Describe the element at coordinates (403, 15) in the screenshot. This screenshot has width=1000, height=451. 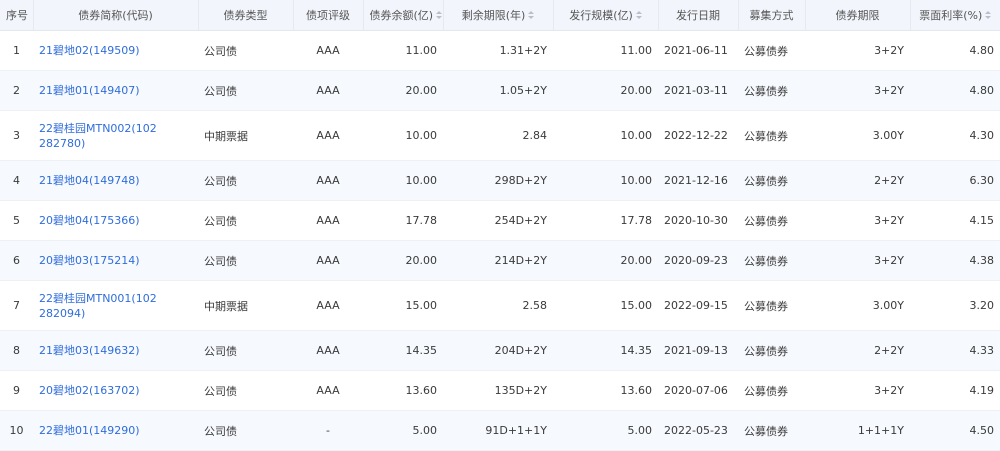
I see `col-balance: 债券余额(亿)` at that location.